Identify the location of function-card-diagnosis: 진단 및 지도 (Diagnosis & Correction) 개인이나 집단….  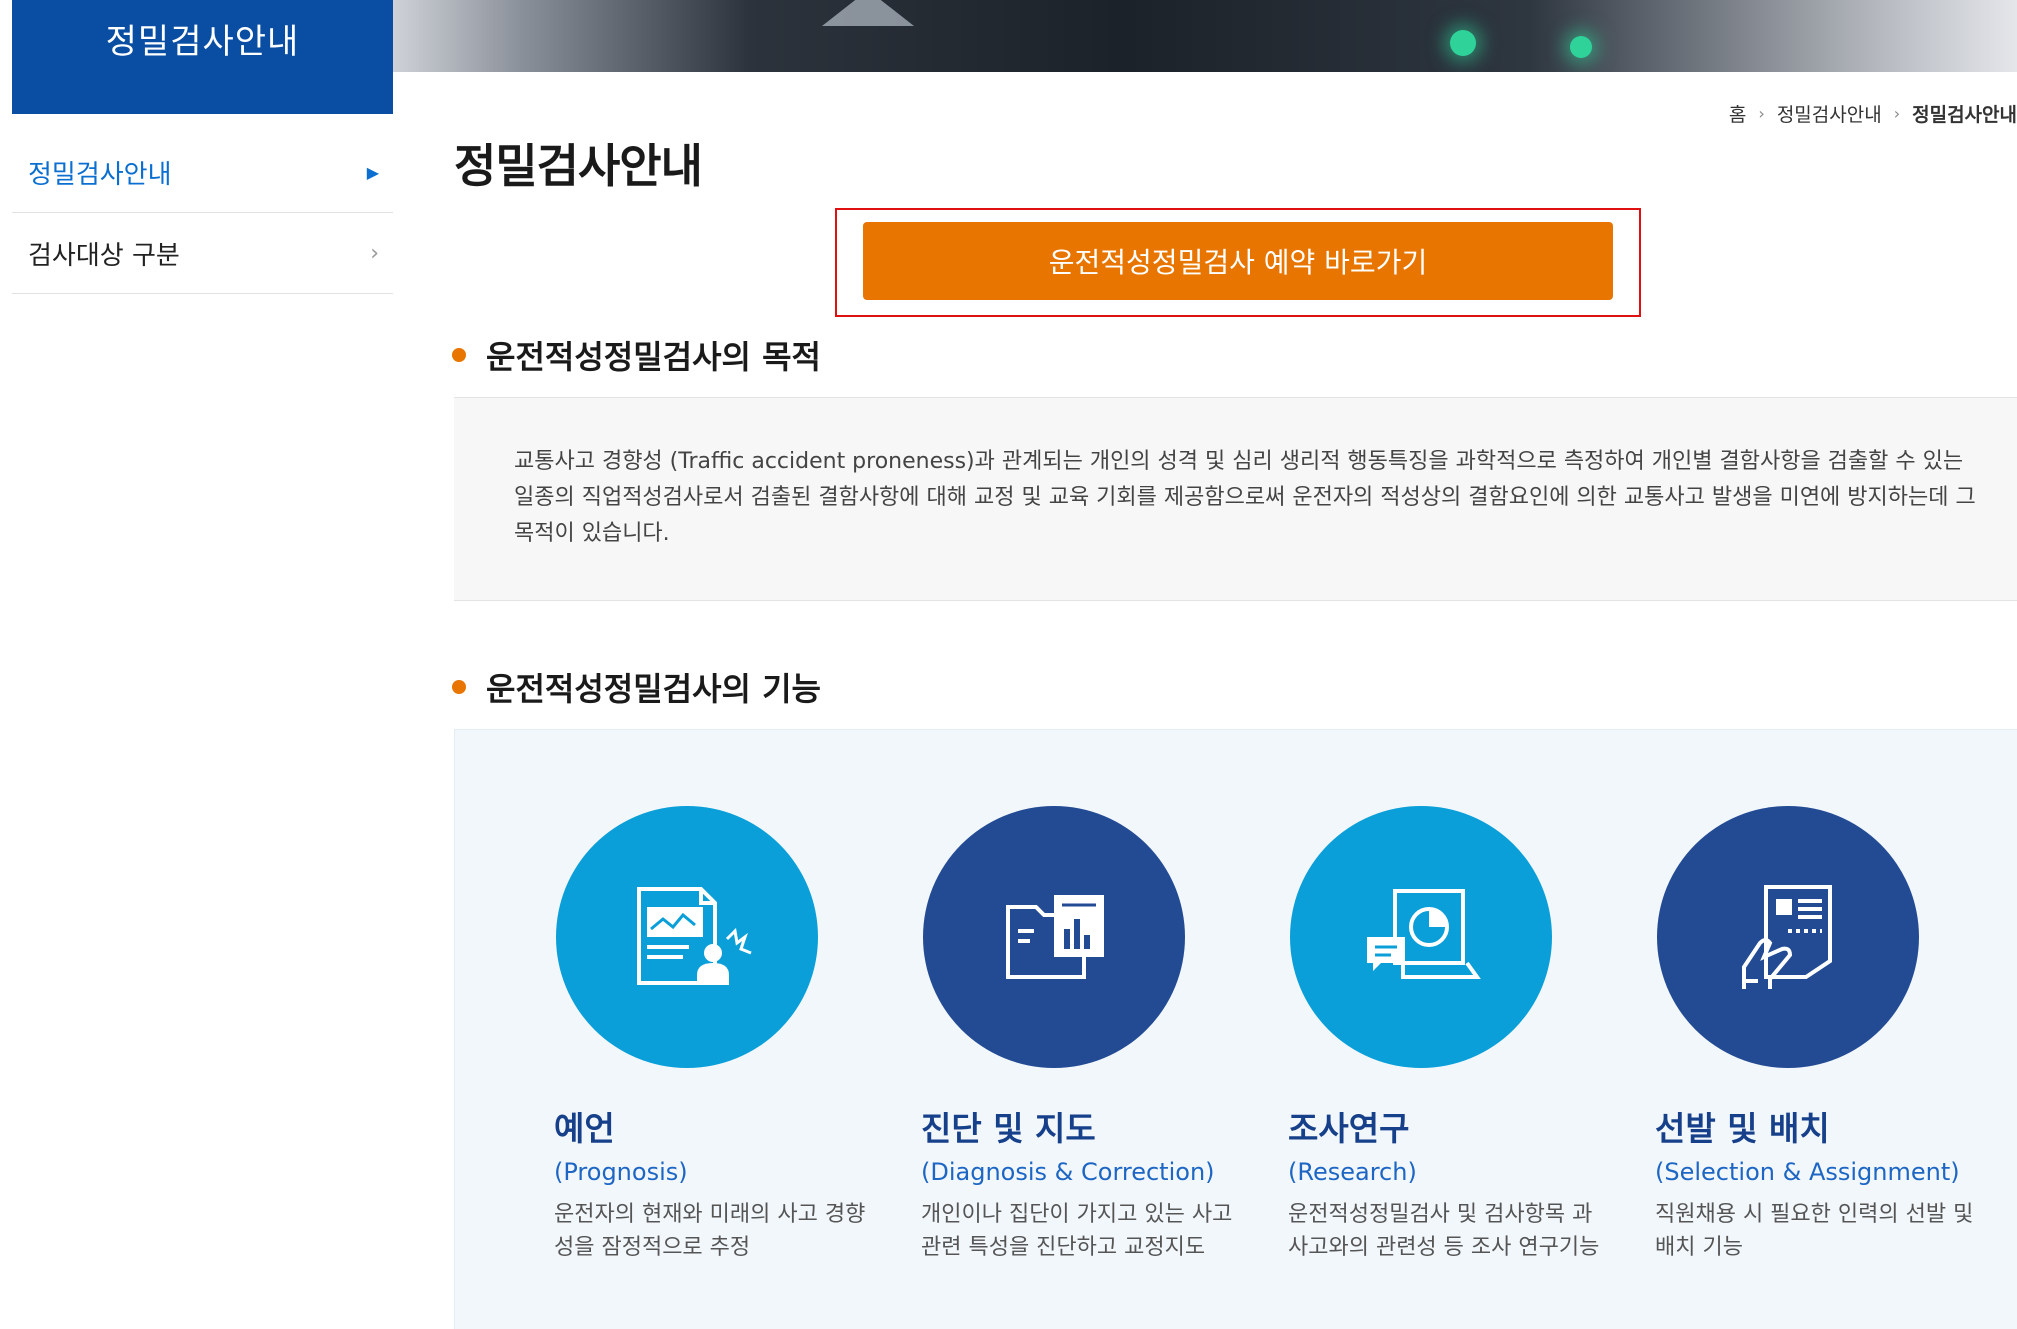
(1086, 1035).